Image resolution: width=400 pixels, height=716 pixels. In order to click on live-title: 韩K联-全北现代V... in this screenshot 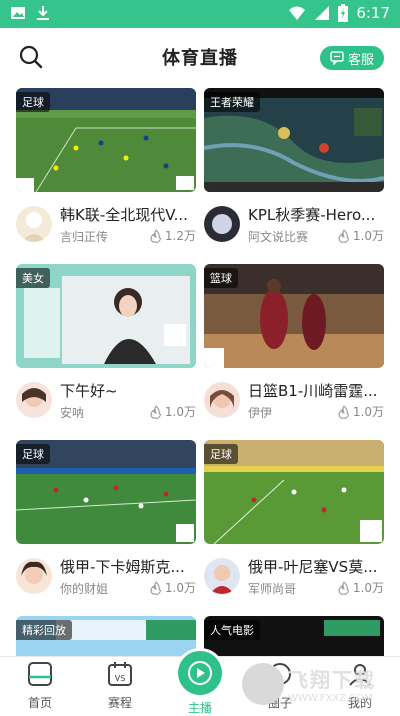, I will do `click(124, 215)`.